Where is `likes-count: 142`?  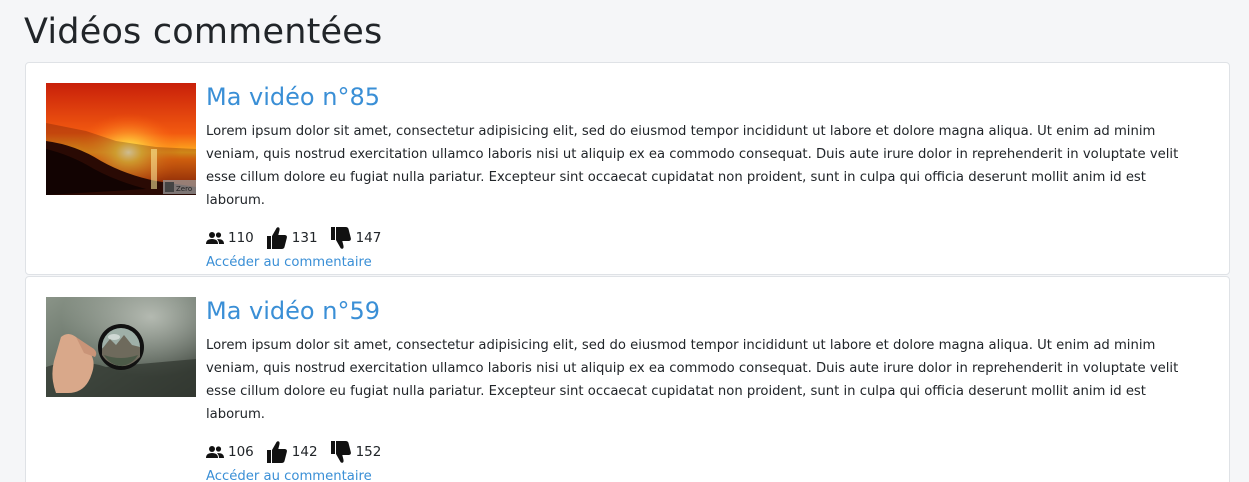
likes-count: 142 is located at coordinates (304, 452).